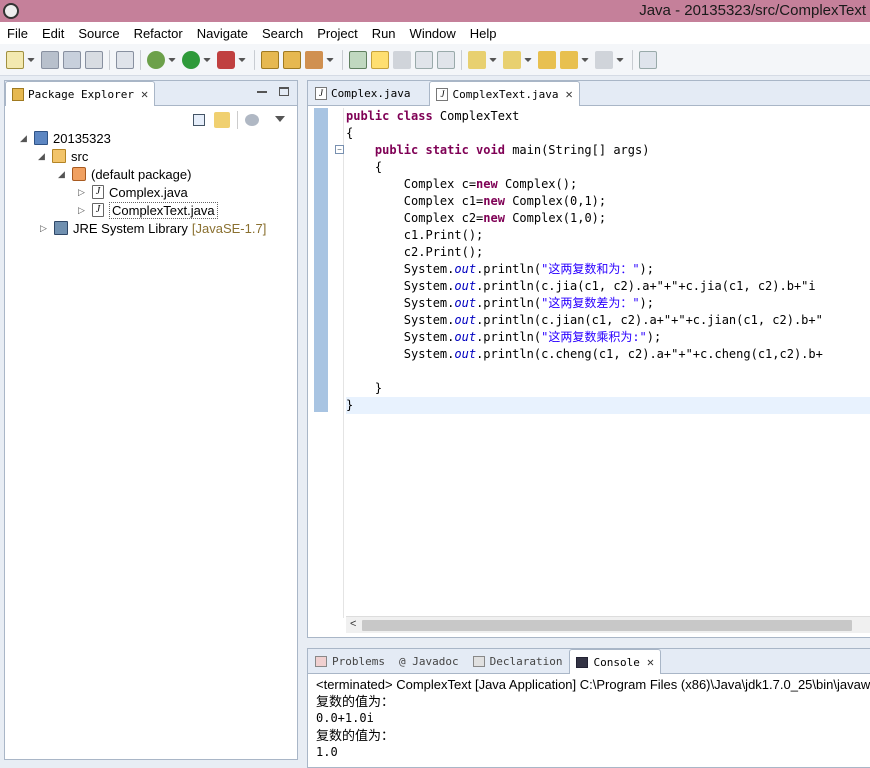 This screenshot has width=870, height=768. What do you see at coordinates (518, 661) in the screenshot?
I see `tab-declaration: Declaration` at bounding box center [518, 661].